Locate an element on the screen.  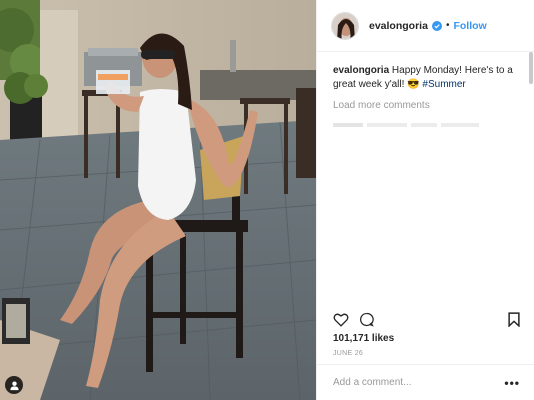
add-comment-bar: ••• is located at coordinates (425, 382).